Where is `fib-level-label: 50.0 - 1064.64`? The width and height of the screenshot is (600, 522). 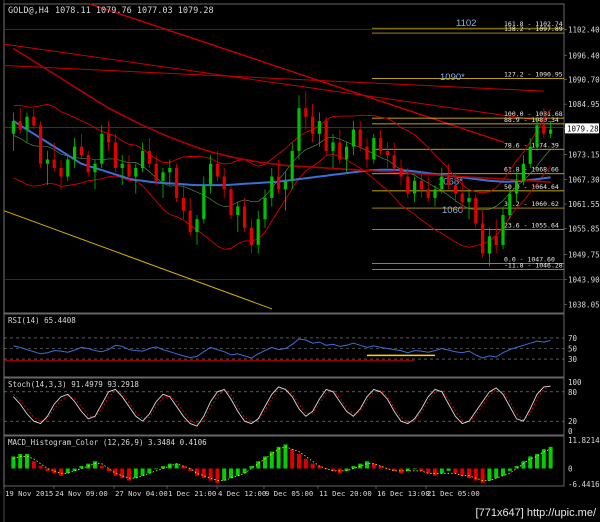
fib-level-label: 50.0 - 1064.64 is located at coordinates (531, 187).